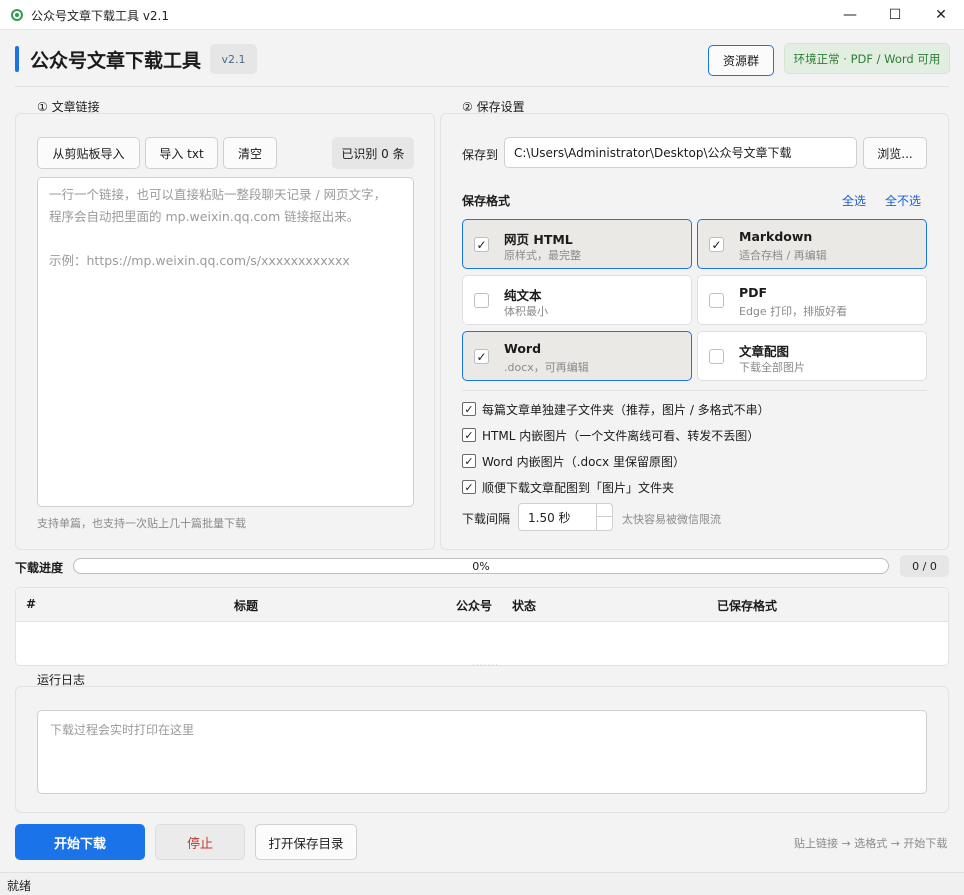  What do you see at coordinates (482, 752) in the screenshot?
I see `log-textarea: 下载过程会实时打印在这里` at bounding box center [482, 752].